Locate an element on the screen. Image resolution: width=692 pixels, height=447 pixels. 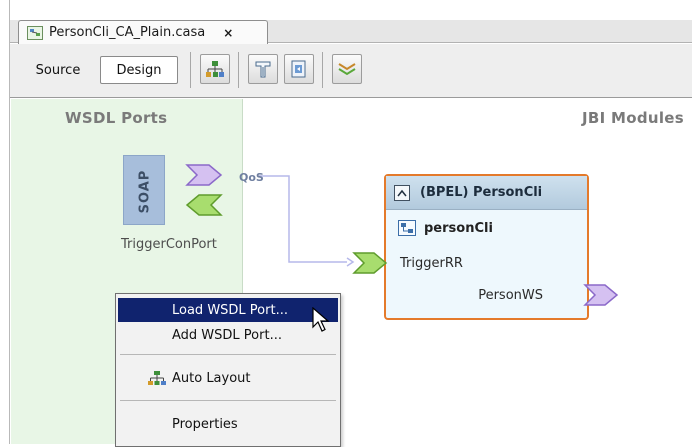
consumer-endpoint-label: TriggerRR is located at coordinates (431, 263).